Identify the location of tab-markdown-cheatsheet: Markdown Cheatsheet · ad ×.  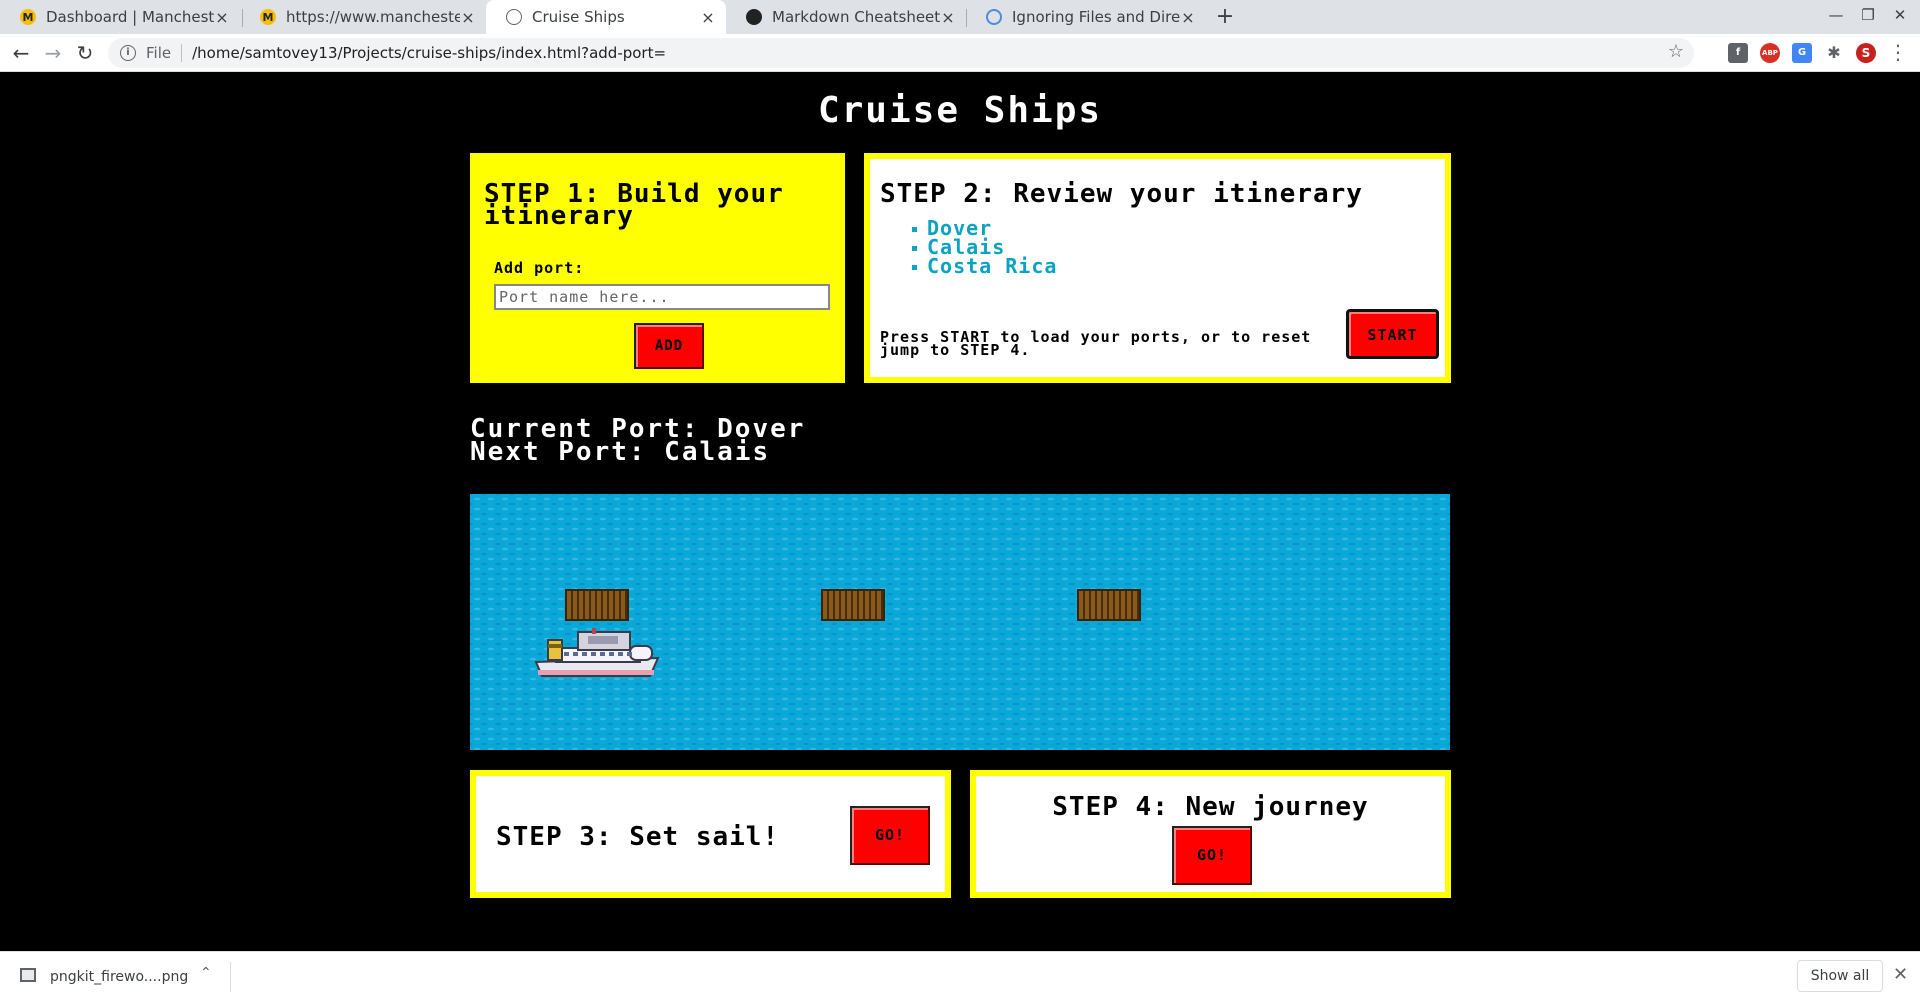
(846, 17).